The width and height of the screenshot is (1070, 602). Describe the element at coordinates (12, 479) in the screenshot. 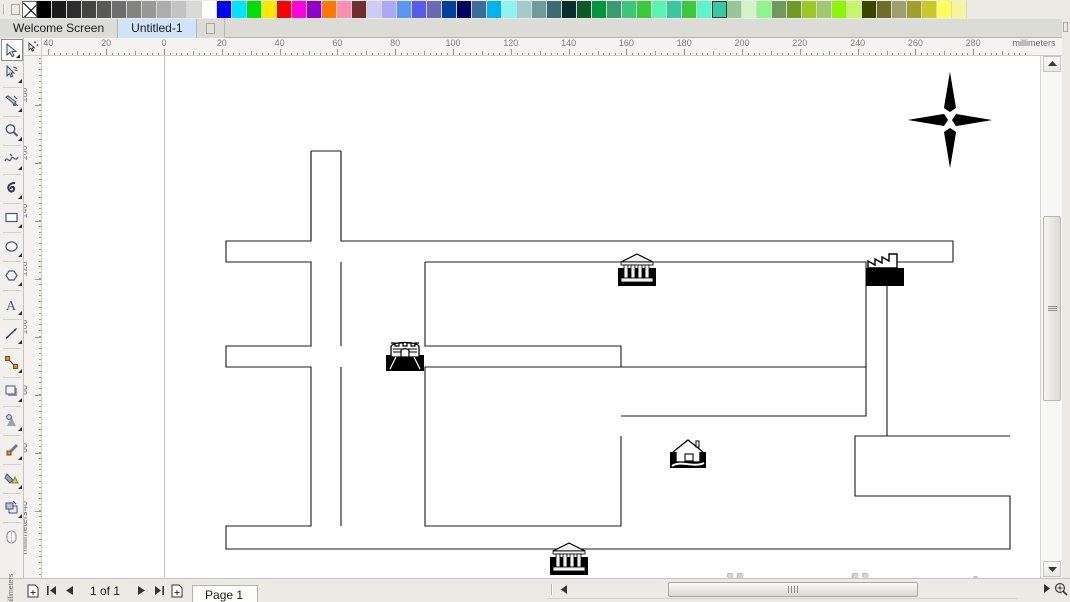

I see `fill-tool` at that location.